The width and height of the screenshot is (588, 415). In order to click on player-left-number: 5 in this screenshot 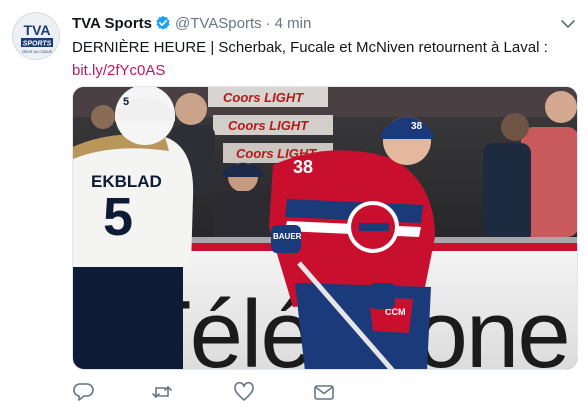, I will do `click(118, 217)`.